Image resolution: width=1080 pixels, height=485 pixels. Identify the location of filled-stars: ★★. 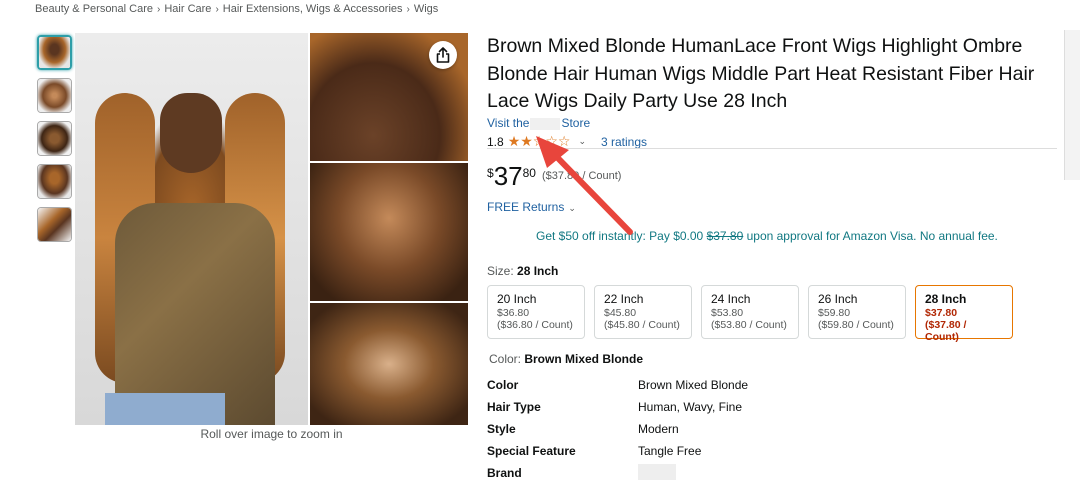
(520, 141).